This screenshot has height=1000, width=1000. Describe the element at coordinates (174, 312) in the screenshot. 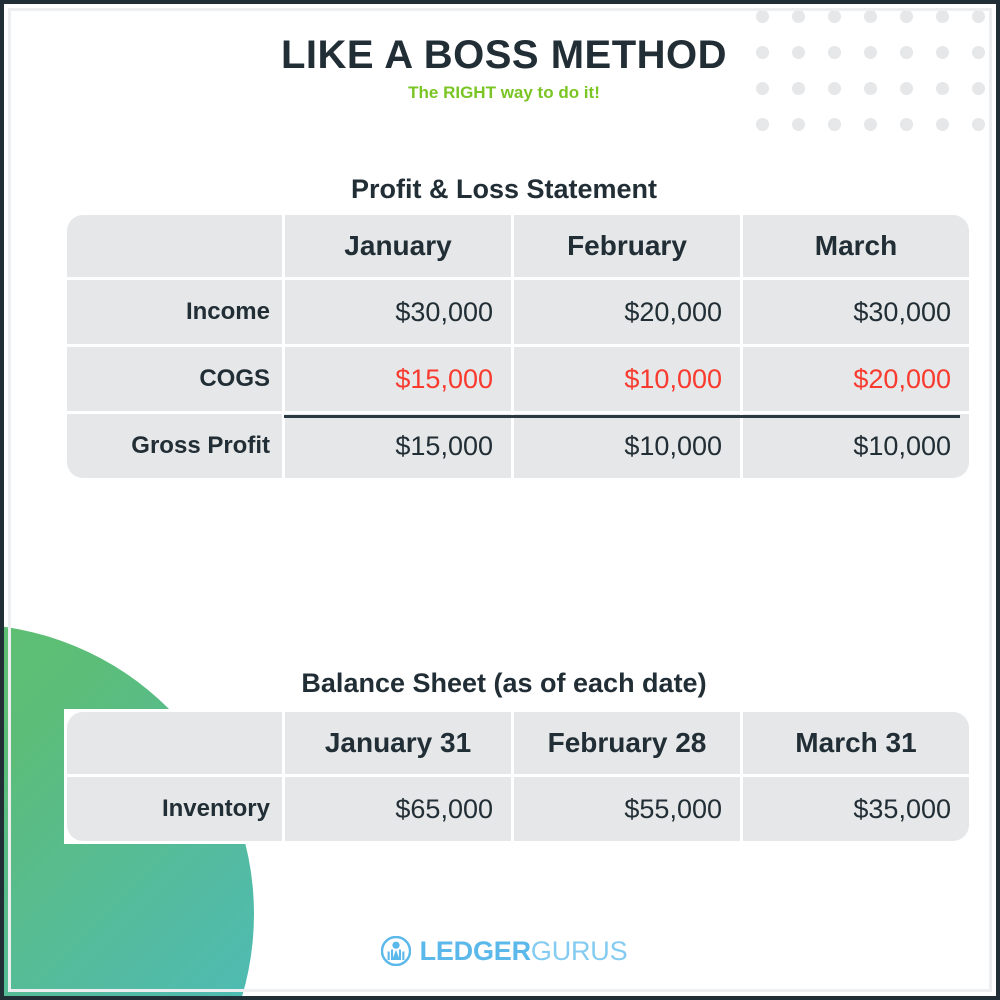

I see `row-label: Income` at that location.